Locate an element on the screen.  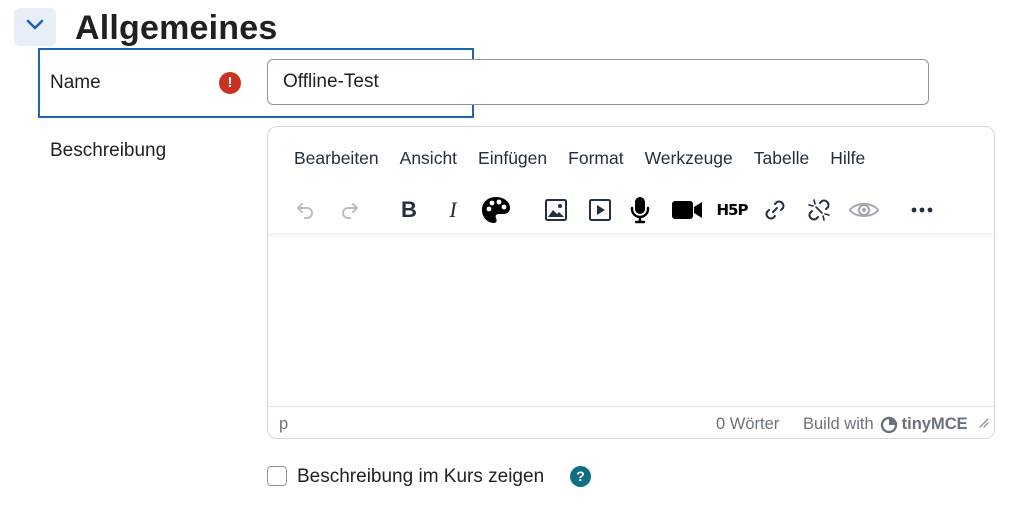
menu-help: Hilfe is located at coordinates (847, 158).